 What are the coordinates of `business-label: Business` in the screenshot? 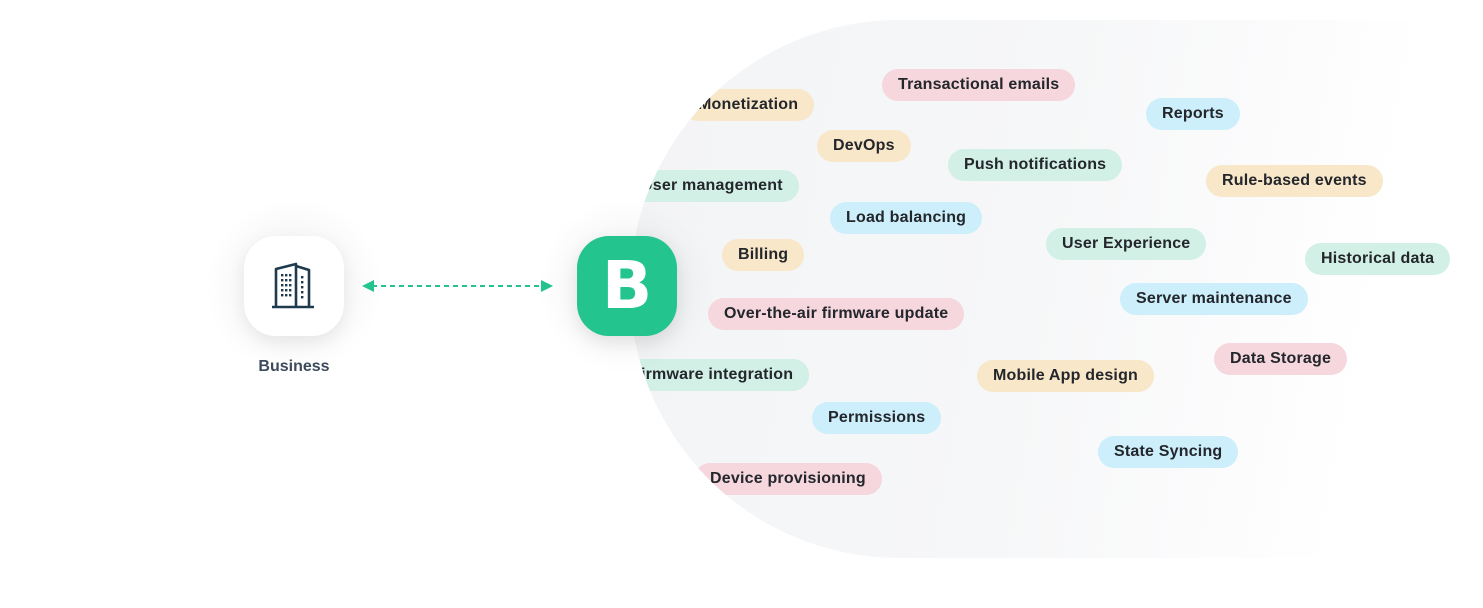 It's located at (294, 366).